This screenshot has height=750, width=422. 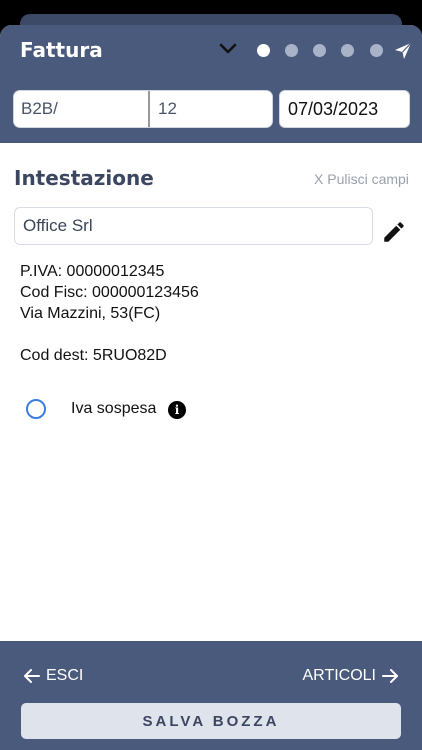 What do you see at coordinates (394, 232) in the screenshot?
I see `pencil-icon` at bounding box center [394, 232].